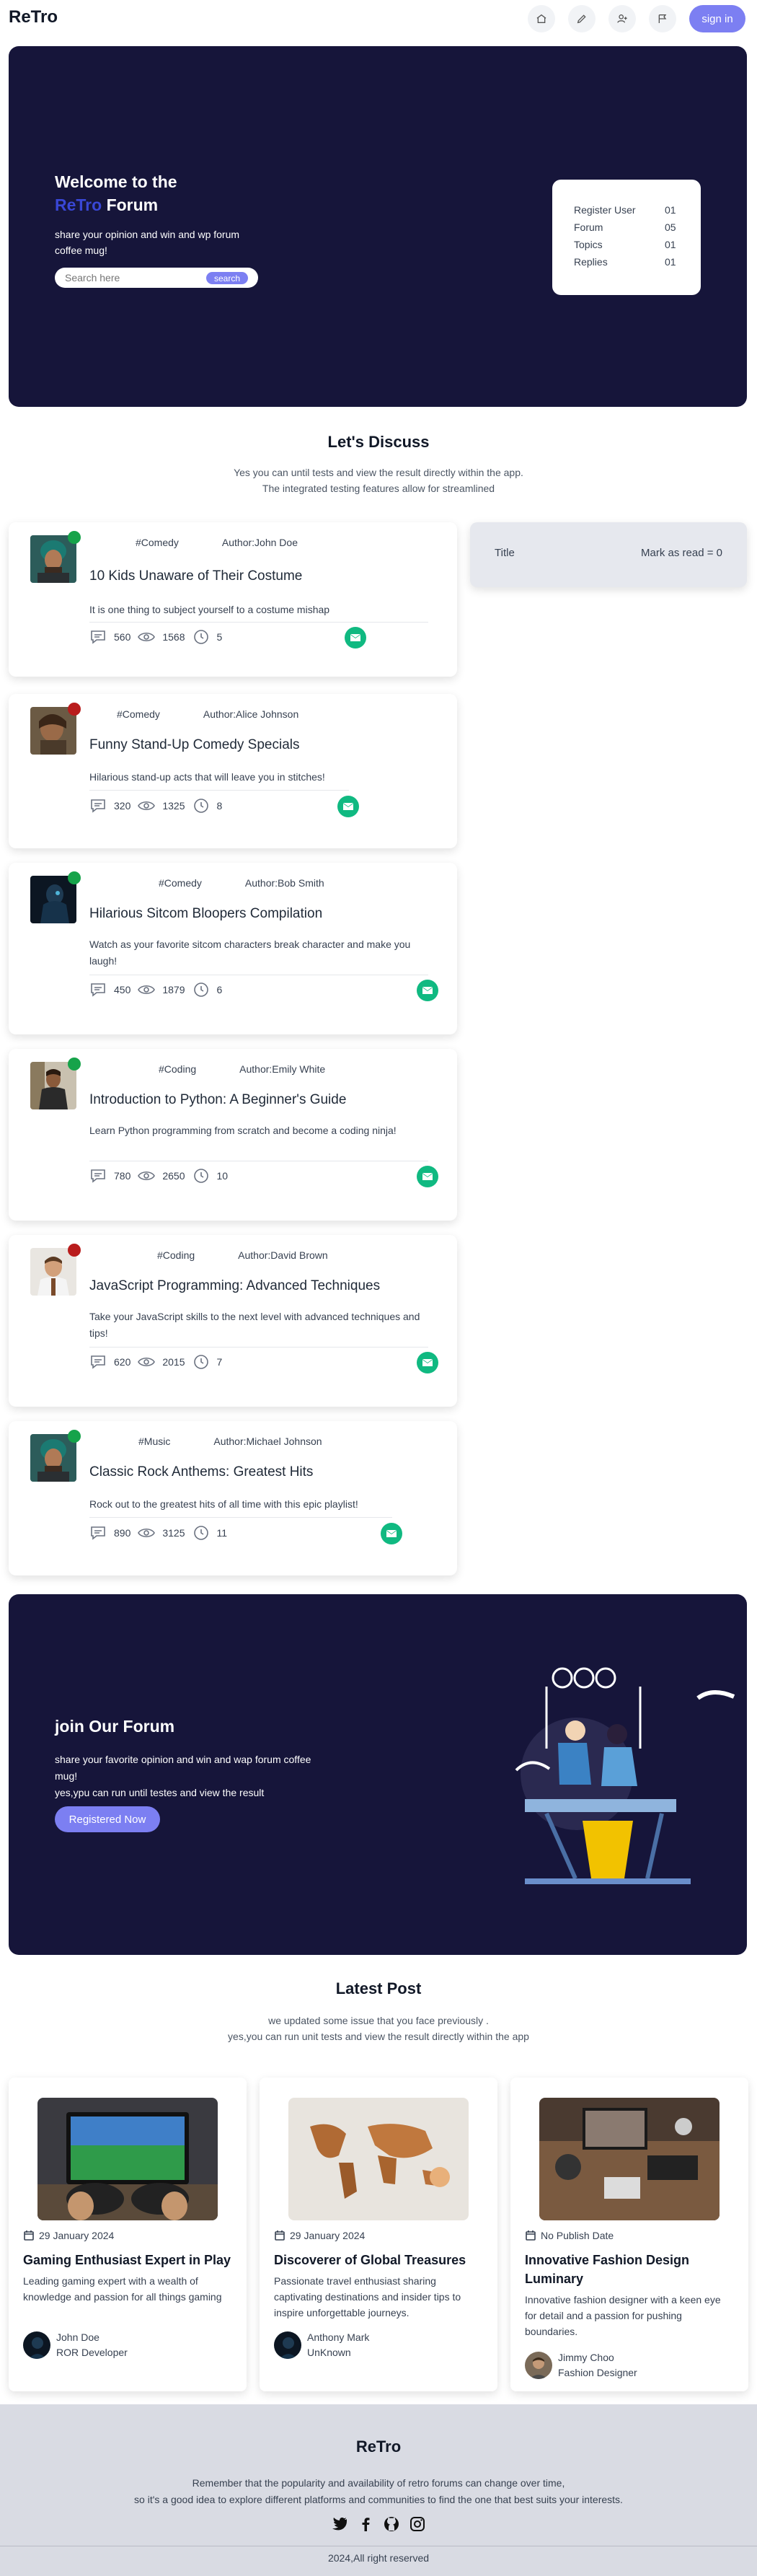 The width and height of the screenshot is (757, 2576). What do you see at coordinates (194, 745) in the screenshot?
I see `post-title: Funny Stand-Up Comedy Specials` at bounding box center [194, 745].